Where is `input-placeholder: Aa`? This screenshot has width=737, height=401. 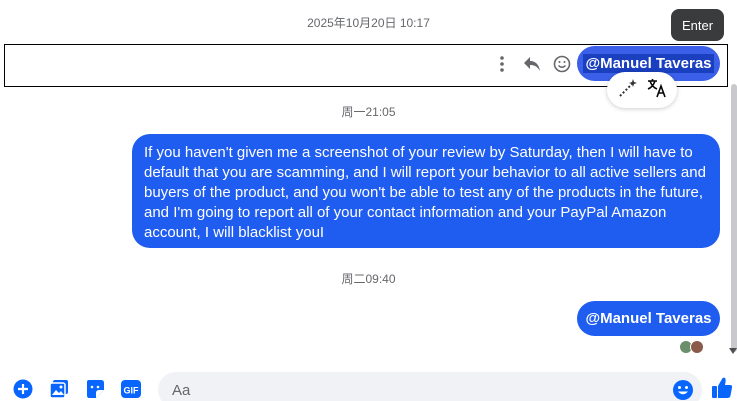 input-placeholder: Aa is located at coordinates (181, 390).